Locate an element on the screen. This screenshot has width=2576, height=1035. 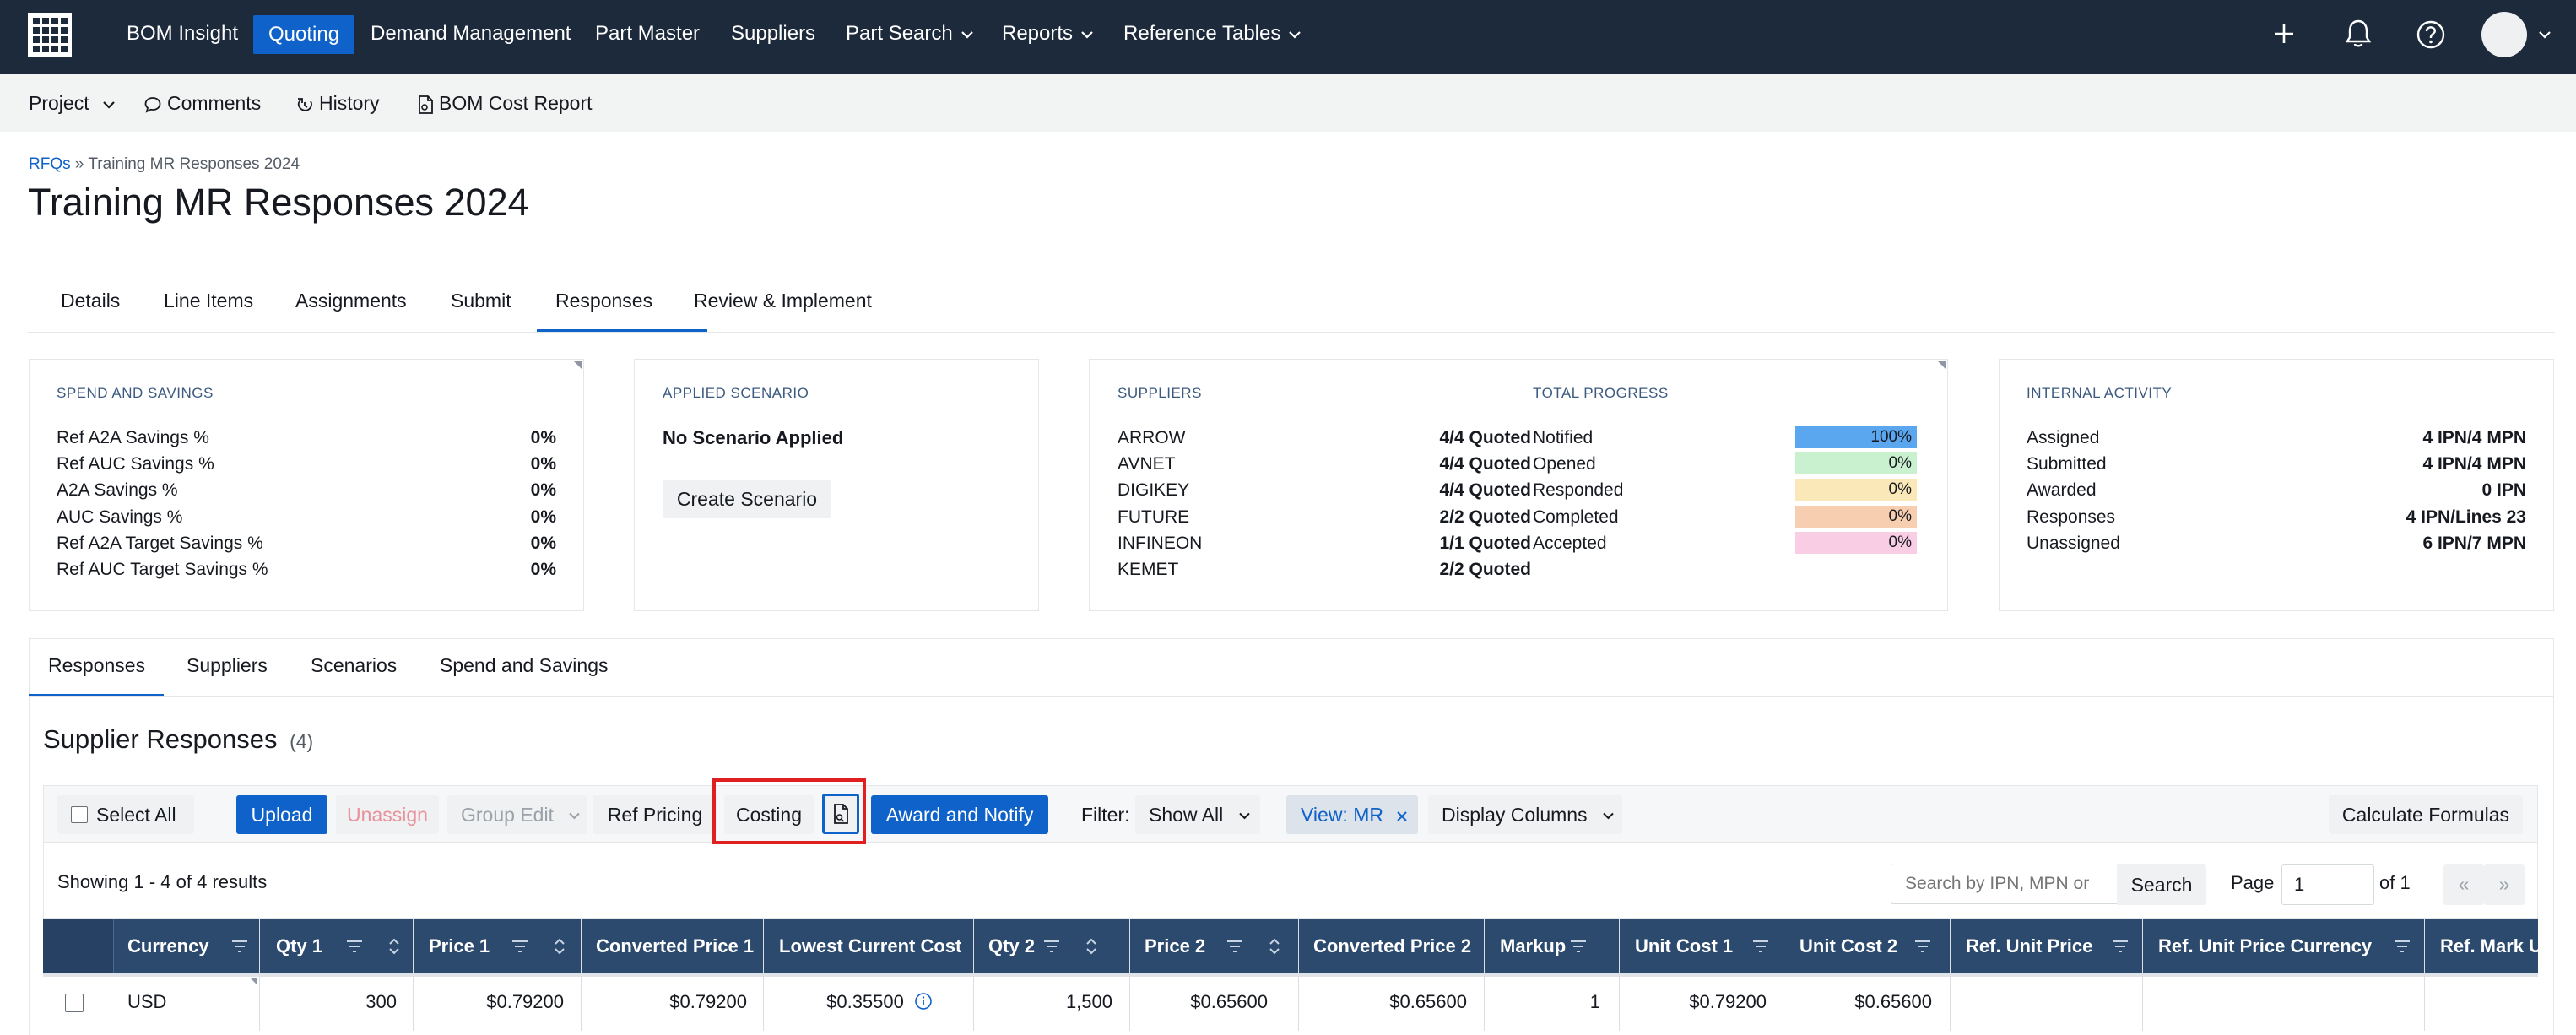
card-corner-marker is located at coordinates (578, 365).